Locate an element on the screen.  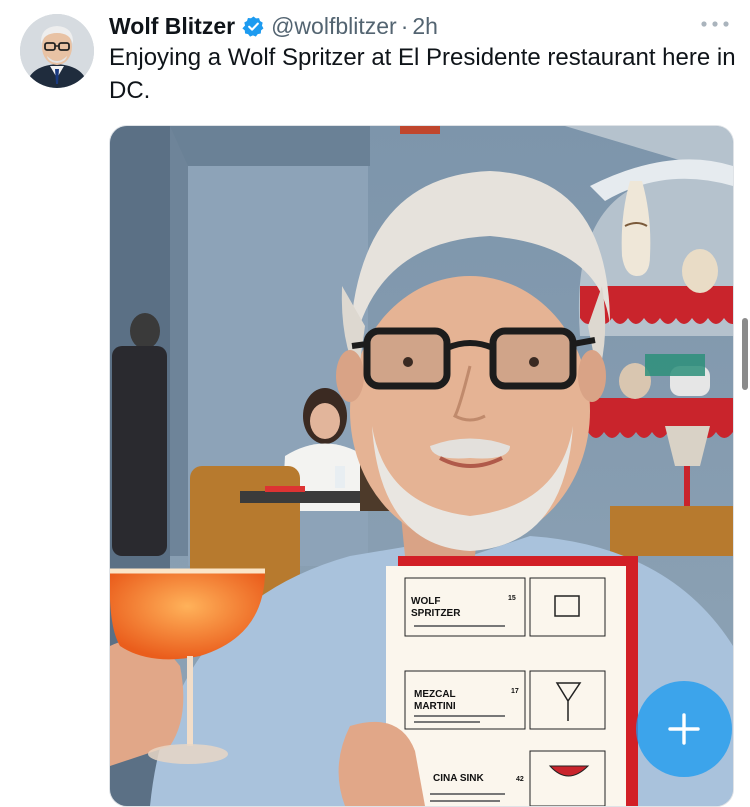
more-options-icon is located at coordinates (715, 24).